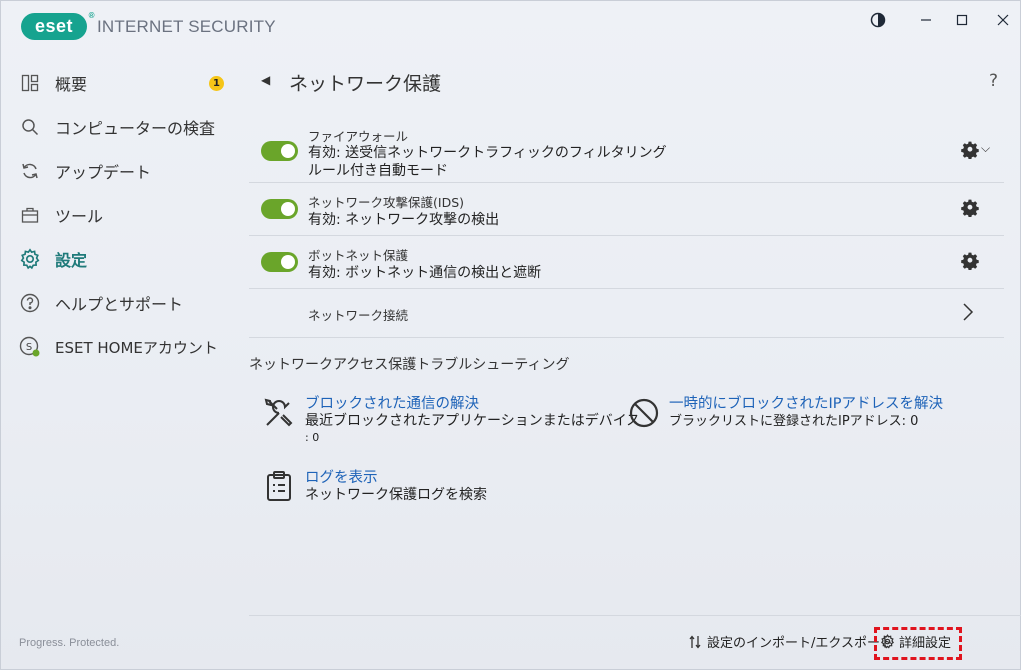 This screenshot has height=670, width=1021. I want to click on sidebar-item-label: 設定, so click(71, 260).